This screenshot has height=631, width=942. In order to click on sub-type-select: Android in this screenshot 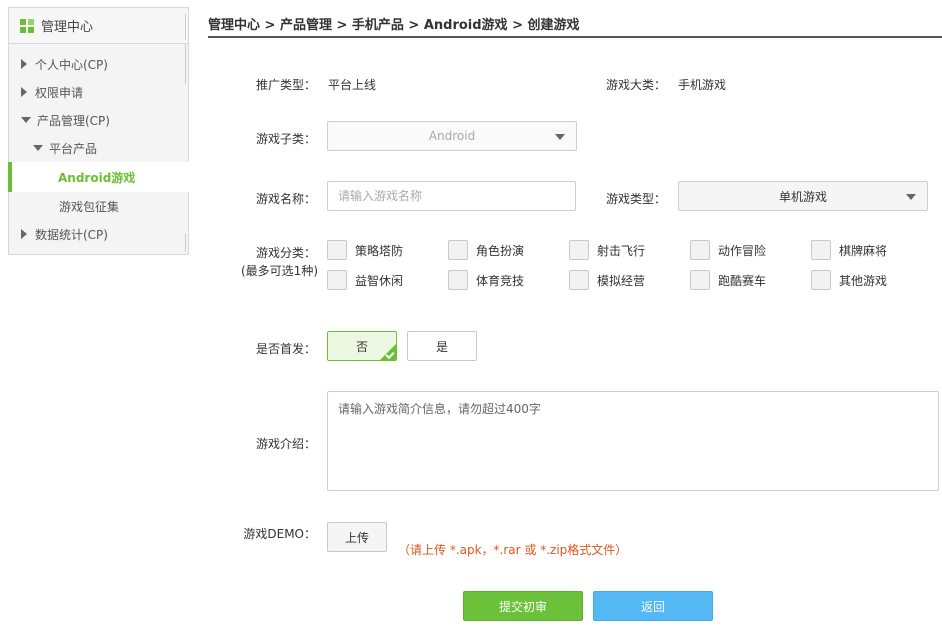, I will do `click(452, 136)`.